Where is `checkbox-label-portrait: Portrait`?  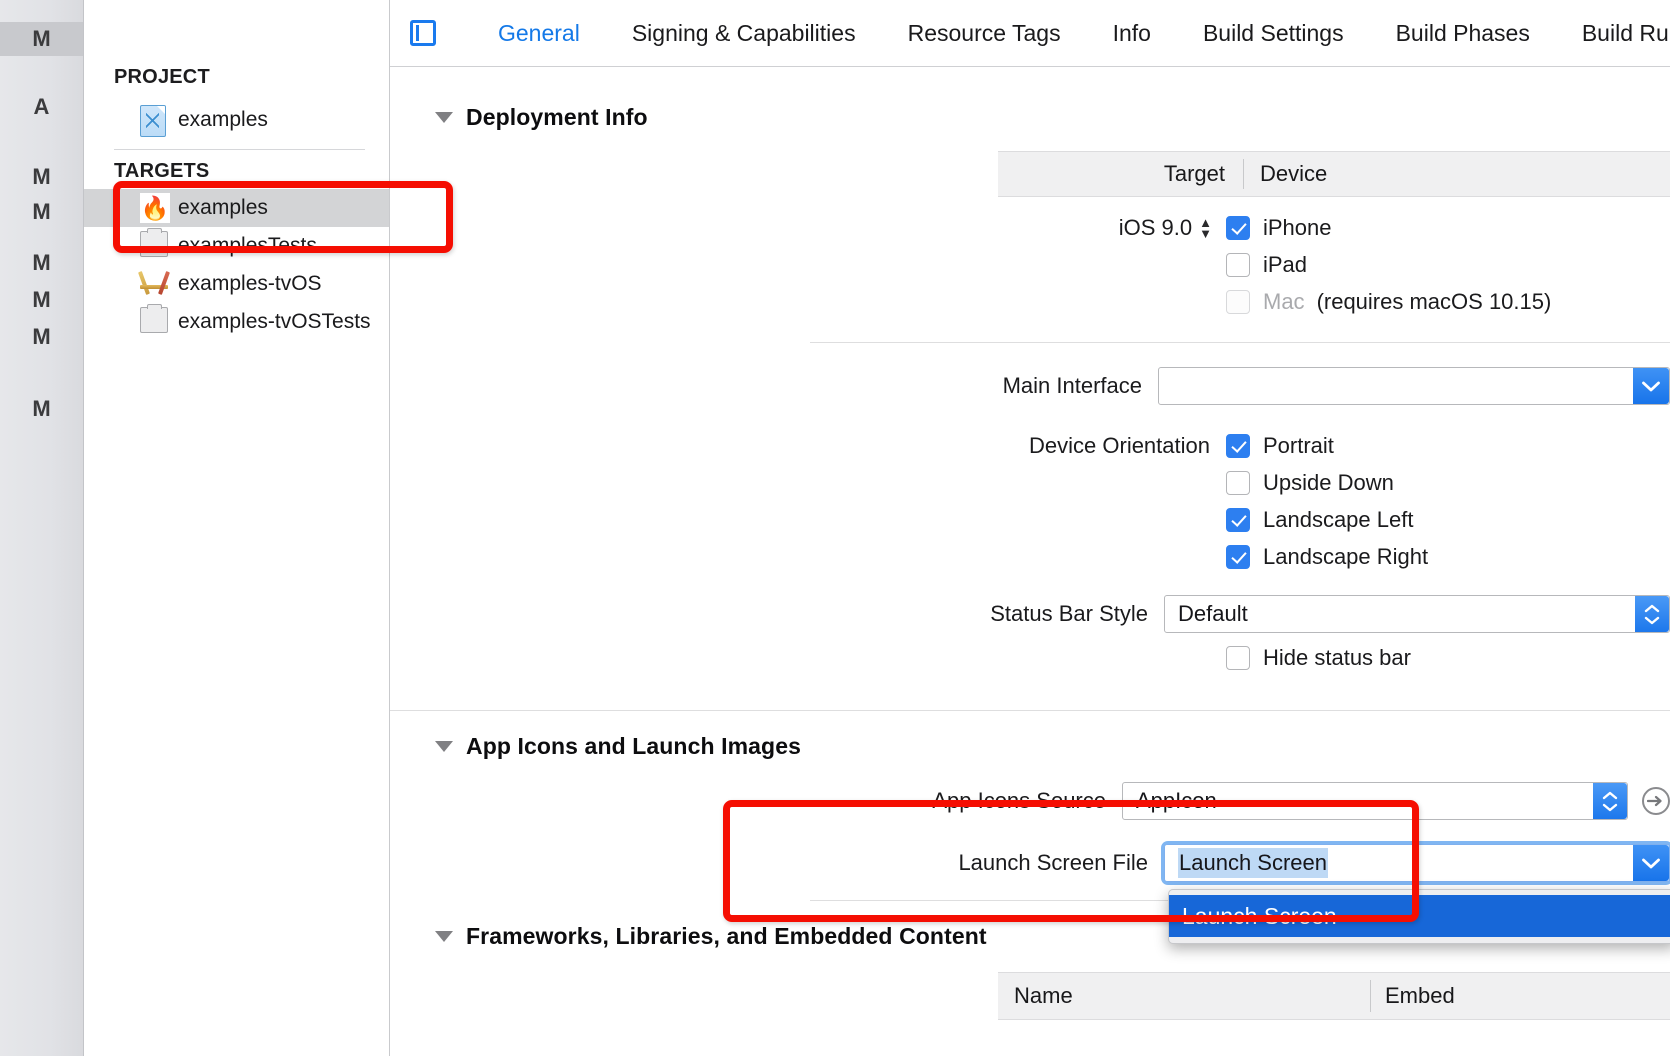
checkbox-label-portrait: Portrait is located at coordinates (1298, 445).